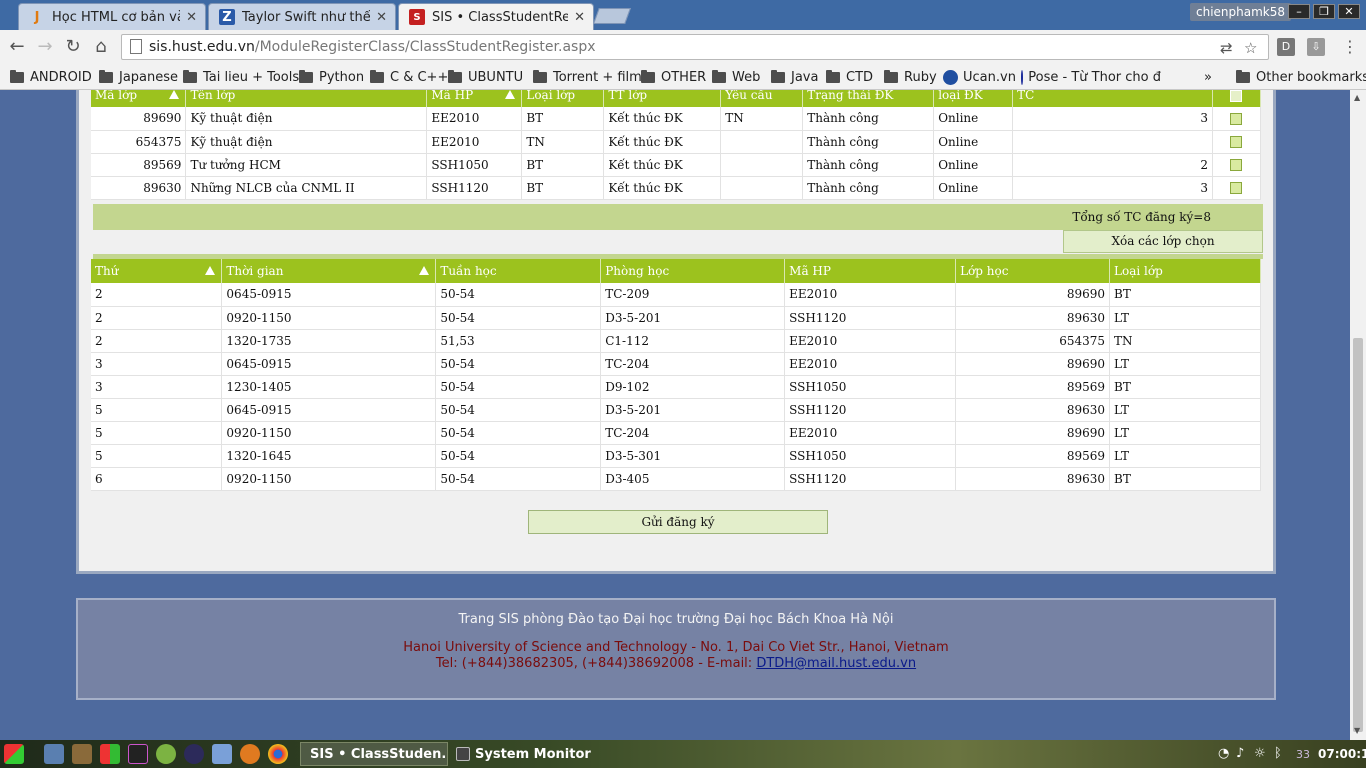 The height and width of the screenshot is (768, 1366). I want to click on phpstorm-icon, so click(138, 754).